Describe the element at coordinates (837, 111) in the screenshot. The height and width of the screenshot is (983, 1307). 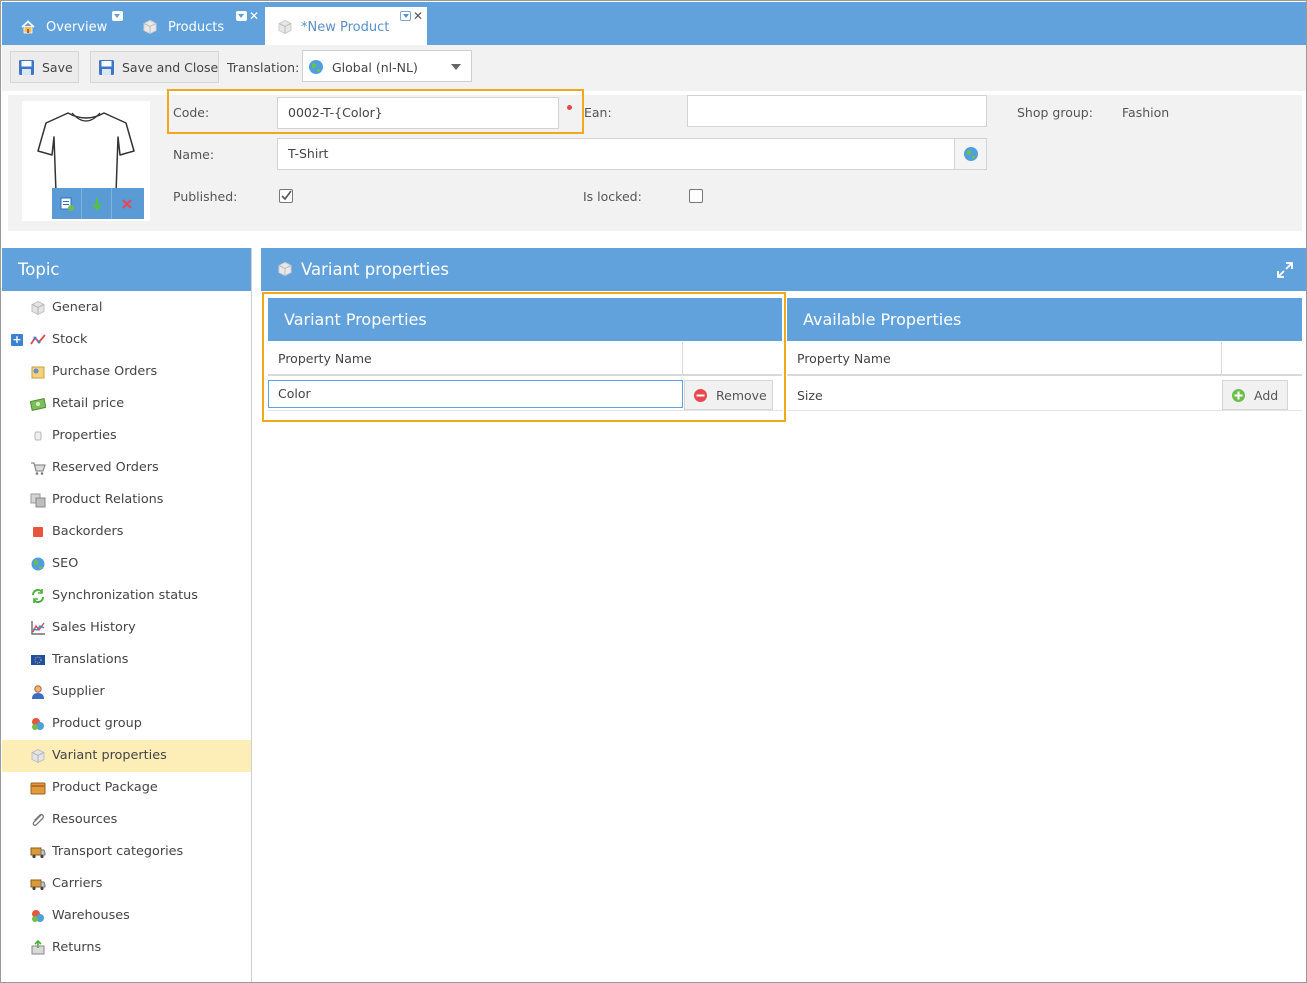
I see `ean-field` at that location.